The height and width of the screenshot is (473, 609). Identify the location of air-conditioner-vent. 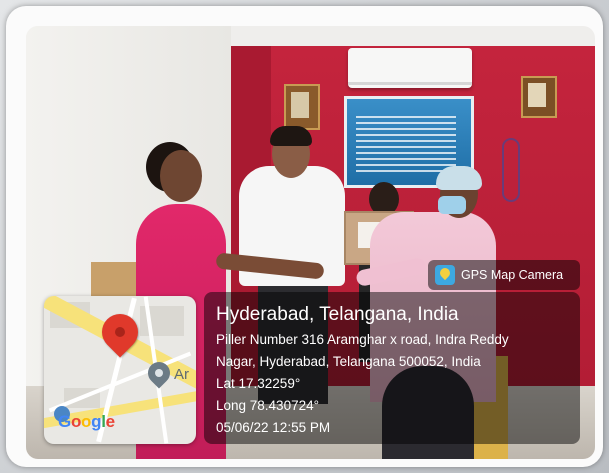
(410, 83).